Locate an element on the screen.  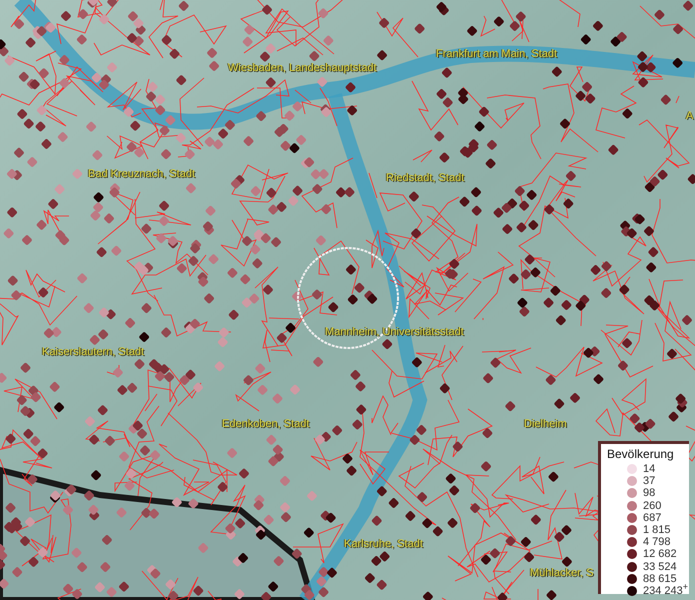
place-label: Bad Kreuznach, Stadt is located at coordinates (142, 174).